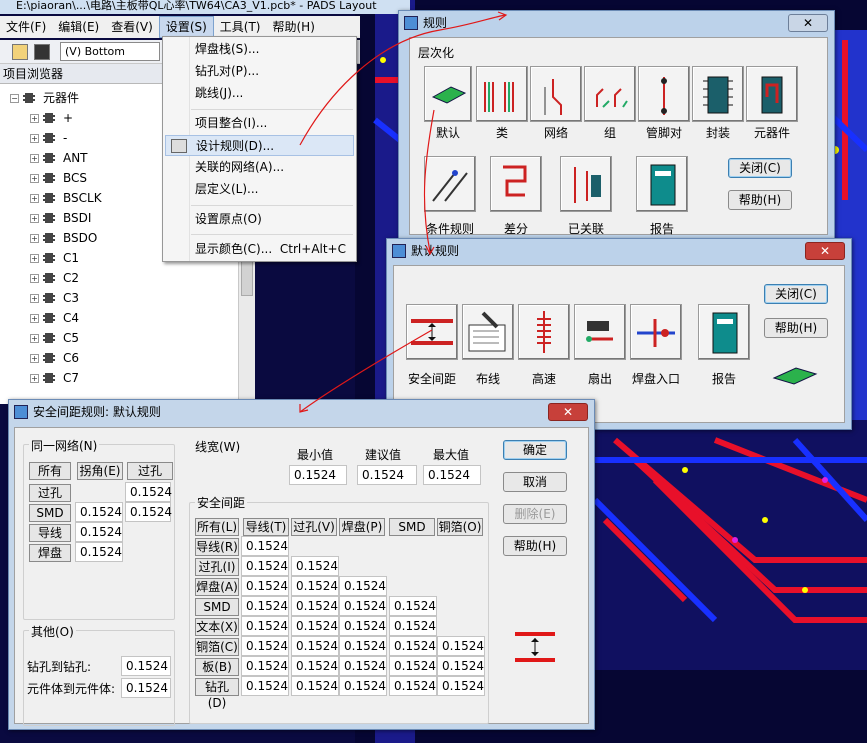 The image size is (867, 743). Describe the element at coordinates (808, 23) in the screenshot. I see `rules-close-x-button: ✕` at that location.